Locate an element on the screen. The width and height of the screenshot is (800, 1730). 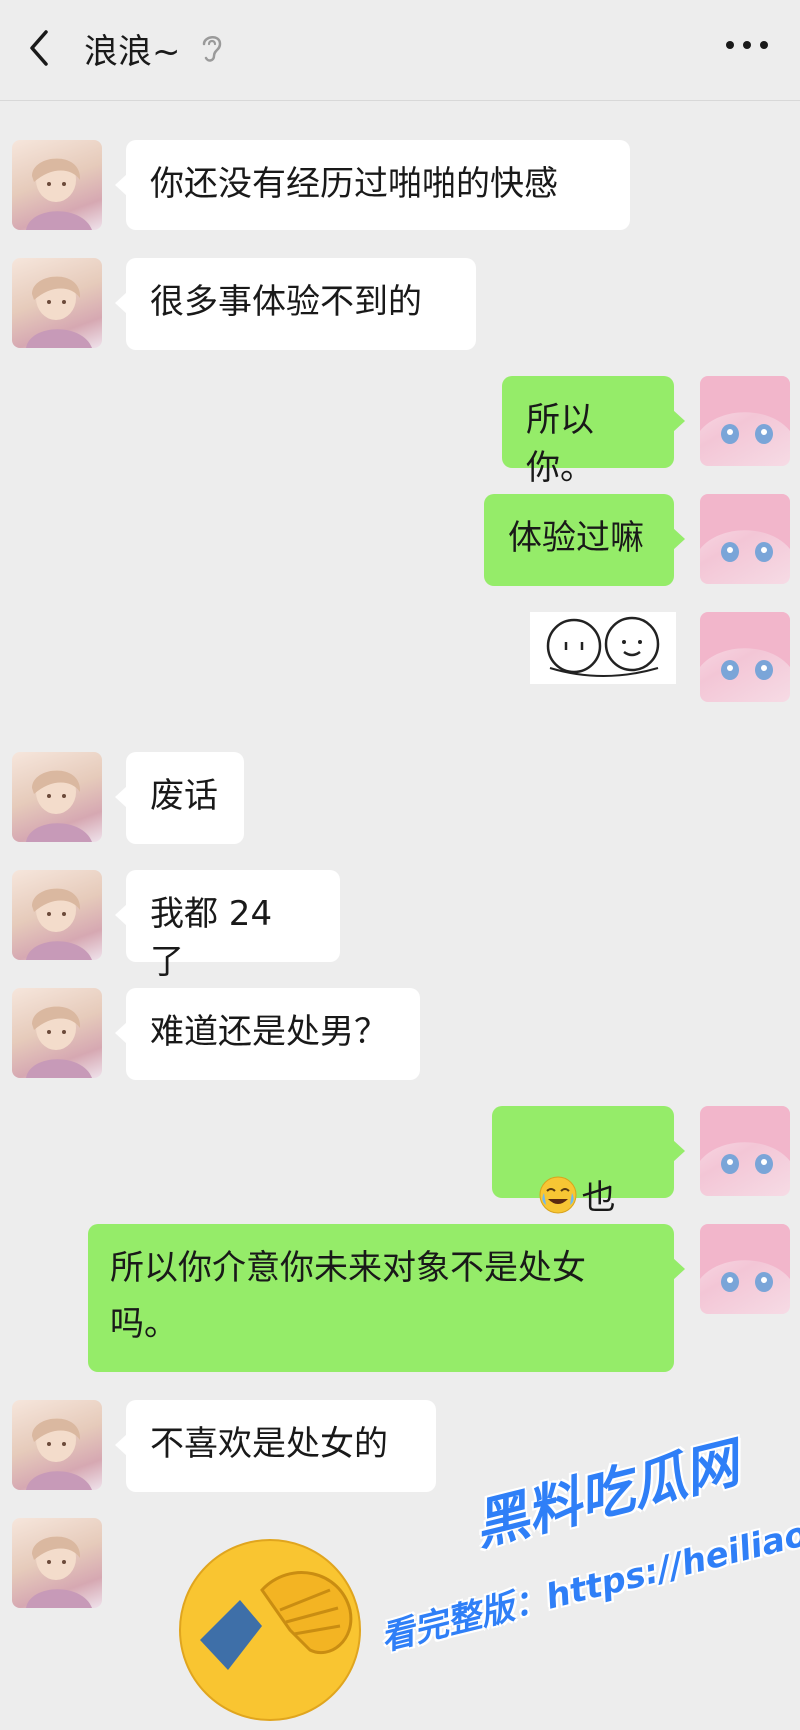
message-bubble-incoming: 你还没有经历过啪啪的快感 is located at coordinates (372, 185).